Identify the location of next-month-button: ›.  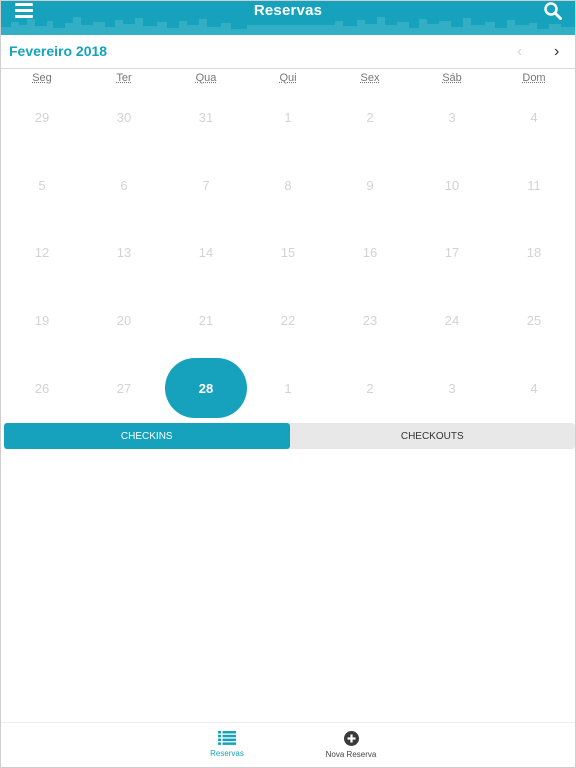
(556, 52).